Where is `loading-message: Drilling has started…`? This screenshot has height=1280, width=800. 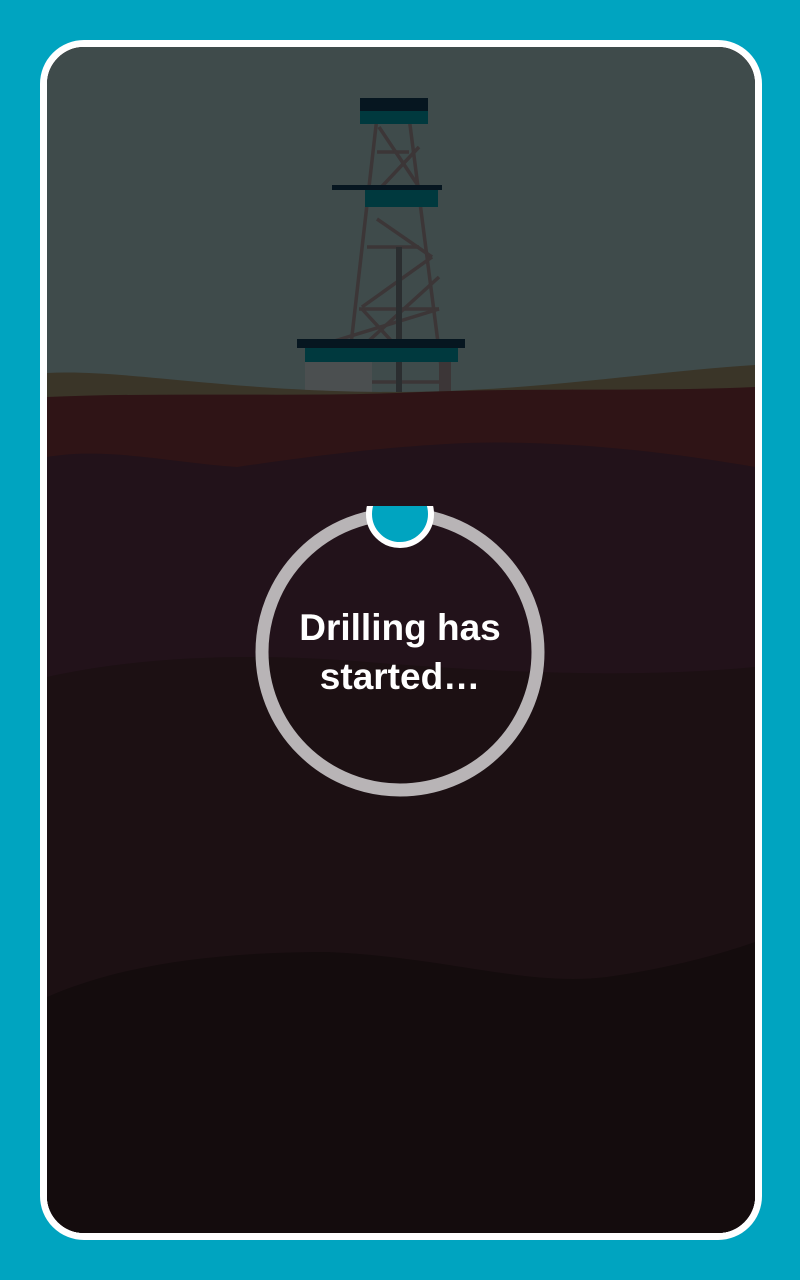 loading-message: Drilling has started… is located at coordinates (400, 652).